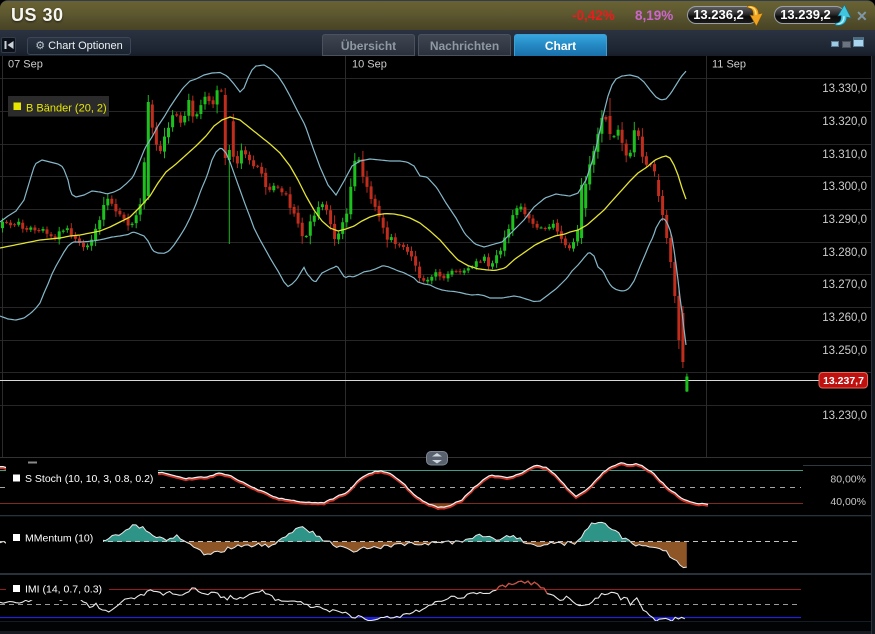  What do you see at coordinates (844, 187) in the screenshot?
I see `svg-text: 13.300,0` at bounding box center [844, 187].